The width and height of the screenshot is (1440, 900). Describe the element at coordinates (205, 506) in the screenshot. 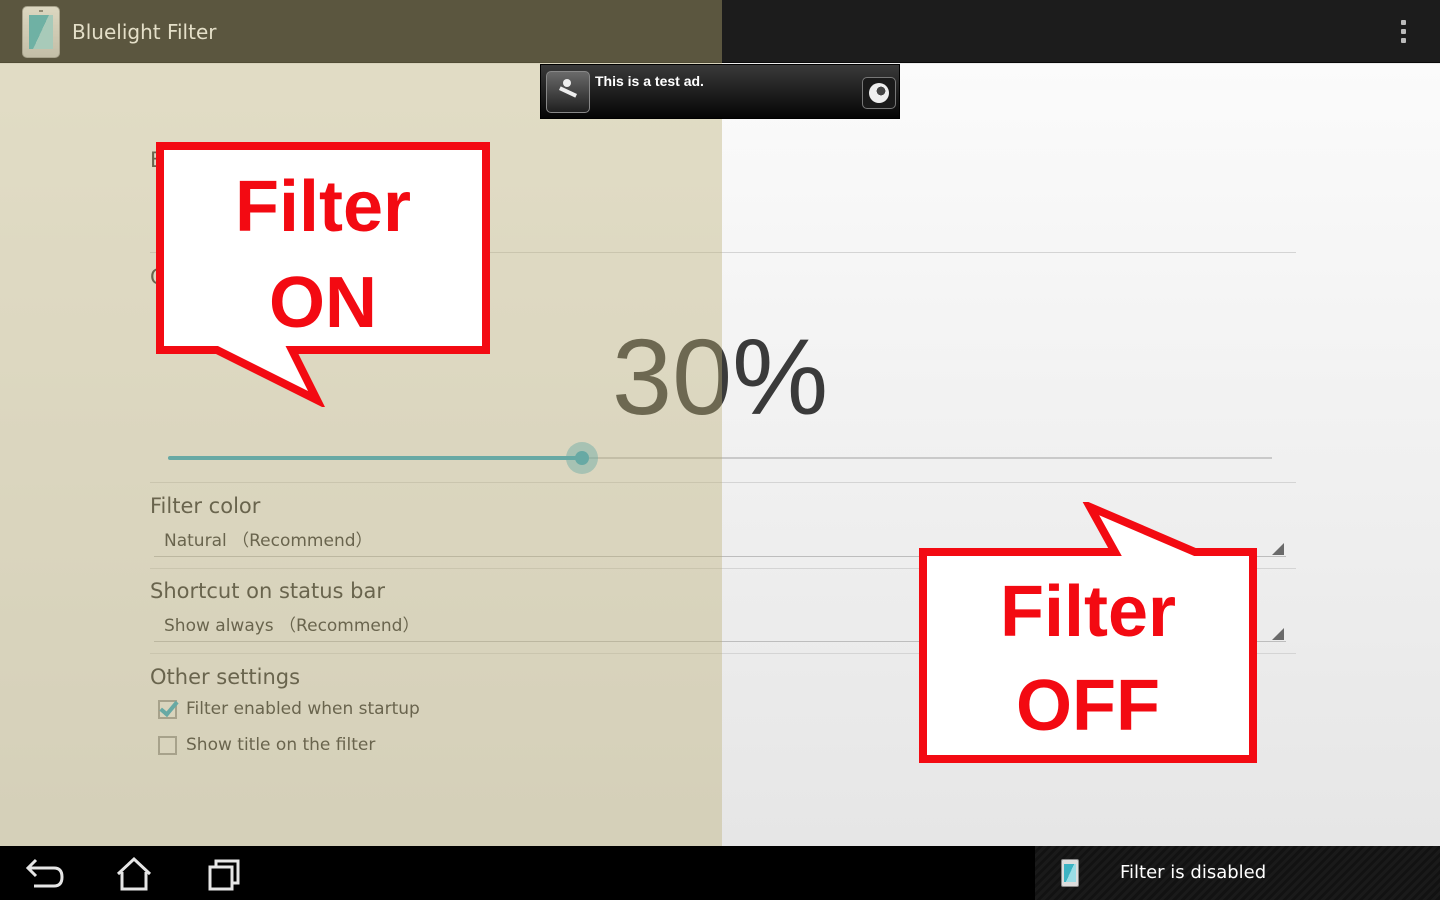

I see `filter-color-title: Filter color` at that location.